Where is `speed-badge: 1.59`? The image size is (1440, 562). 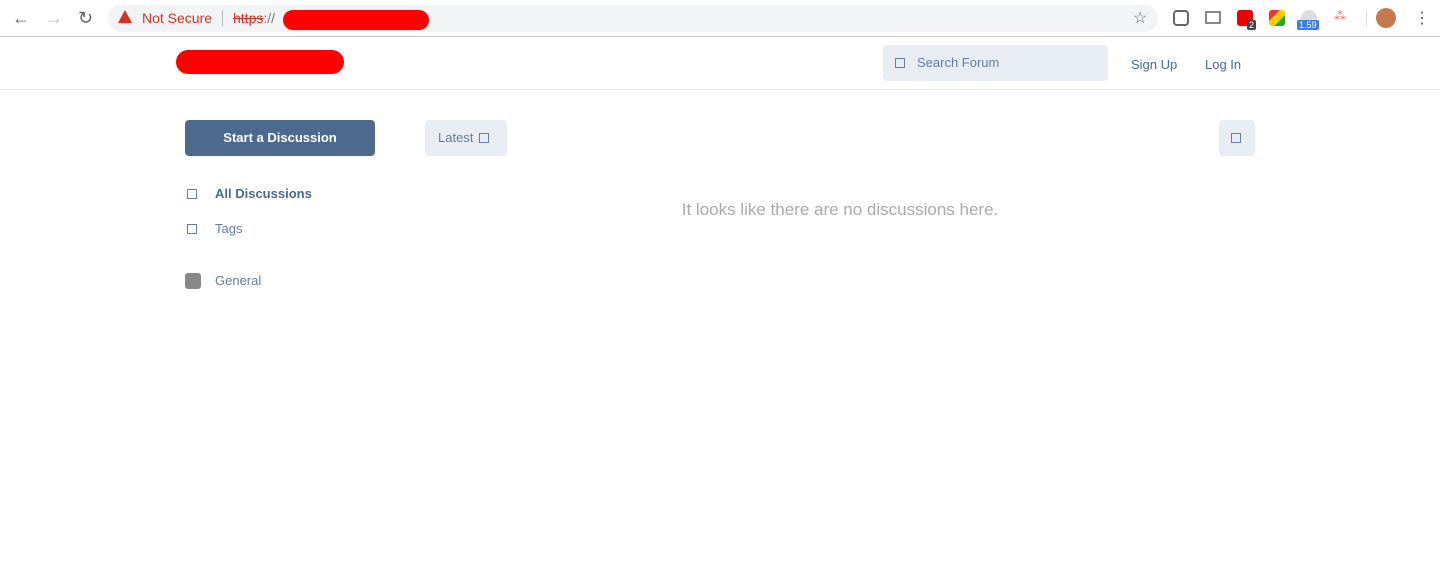
speed-badge: 1.59 is located at coordinates (1308, 25).